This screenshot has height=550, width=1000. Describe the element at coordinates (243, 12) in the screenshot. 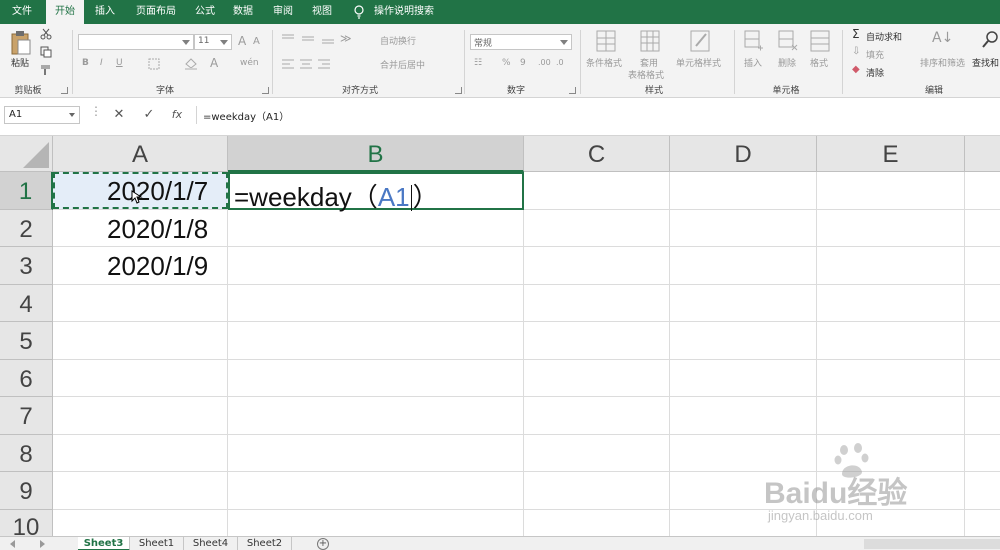

I see `tab-data: 数据` at that location.